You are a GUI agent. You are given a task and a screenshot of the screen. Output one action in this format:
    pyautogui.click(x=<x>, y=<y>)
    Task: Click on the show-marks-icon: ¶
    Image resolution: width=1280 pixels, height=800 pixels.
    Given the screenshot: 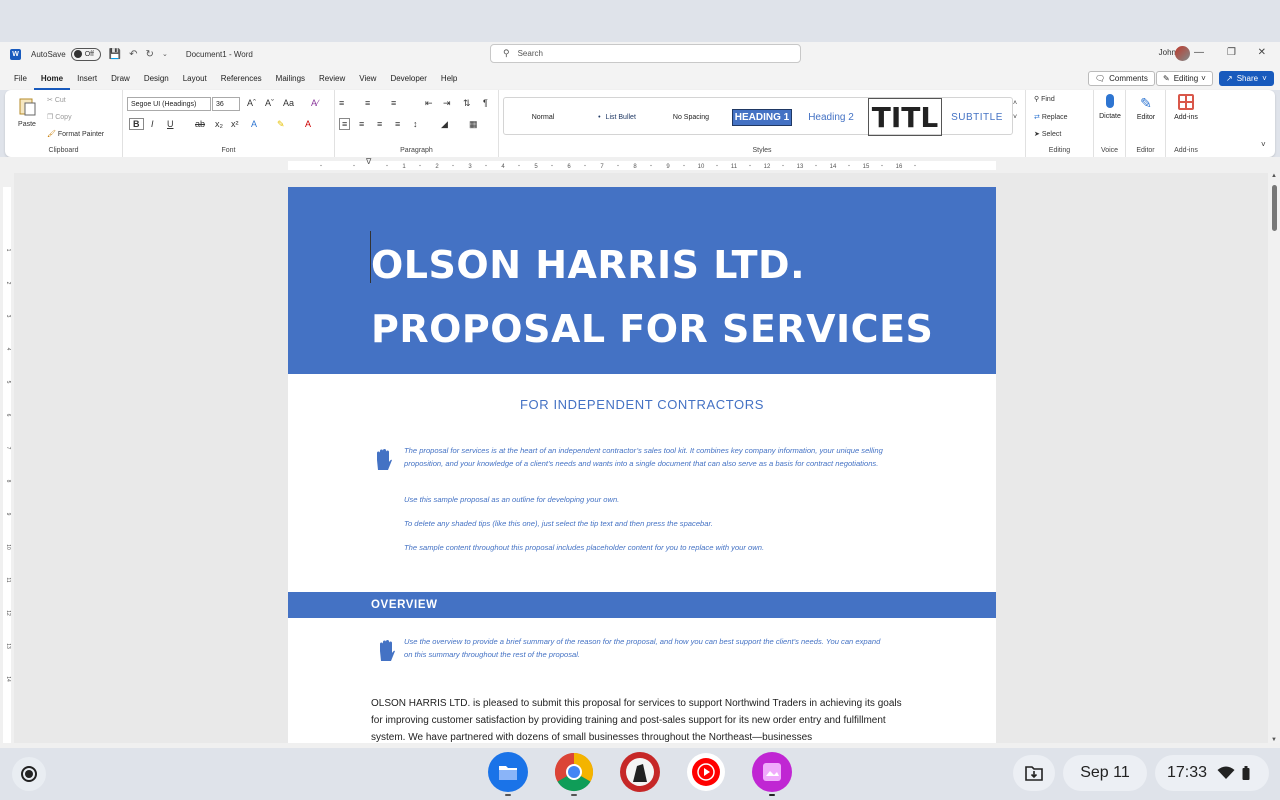 What is the action you would take?
    pyautogui.click(x=485, y=103)
    